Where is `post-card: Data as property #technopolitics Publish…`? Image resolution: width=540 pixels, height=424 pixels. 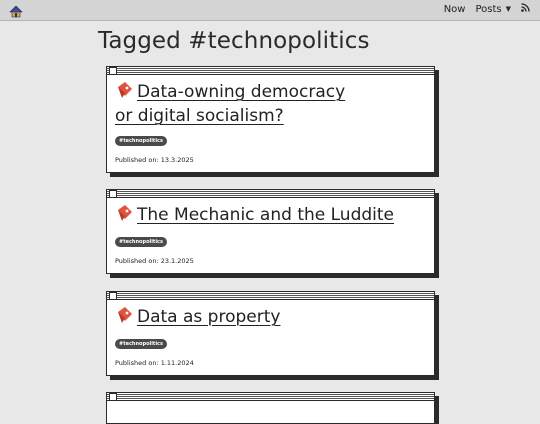 post-card: Data as property #technopolitics Publish… is located at coordinates (270, 333).